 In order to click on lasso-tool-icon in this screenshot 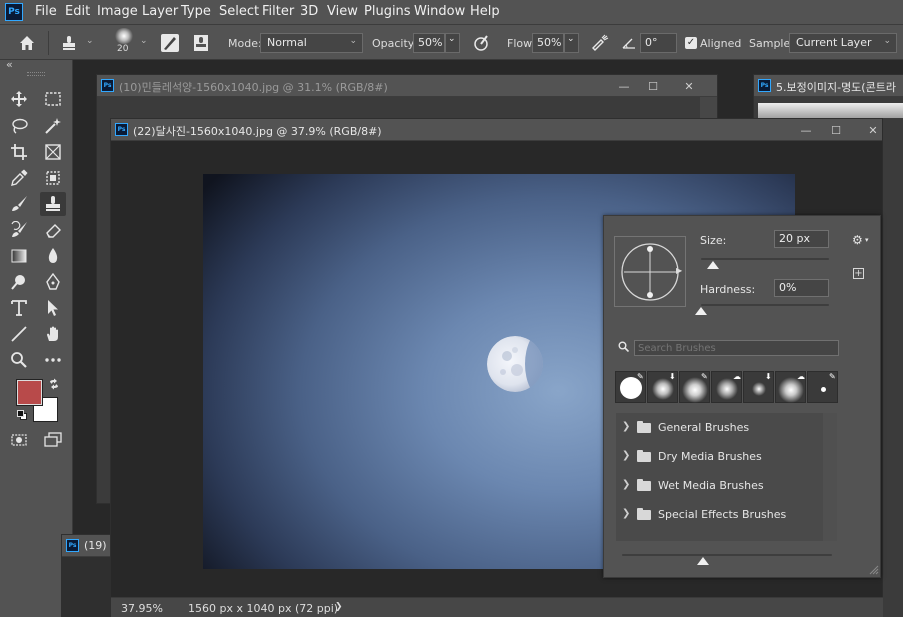, I will do `click(19, 126)`.